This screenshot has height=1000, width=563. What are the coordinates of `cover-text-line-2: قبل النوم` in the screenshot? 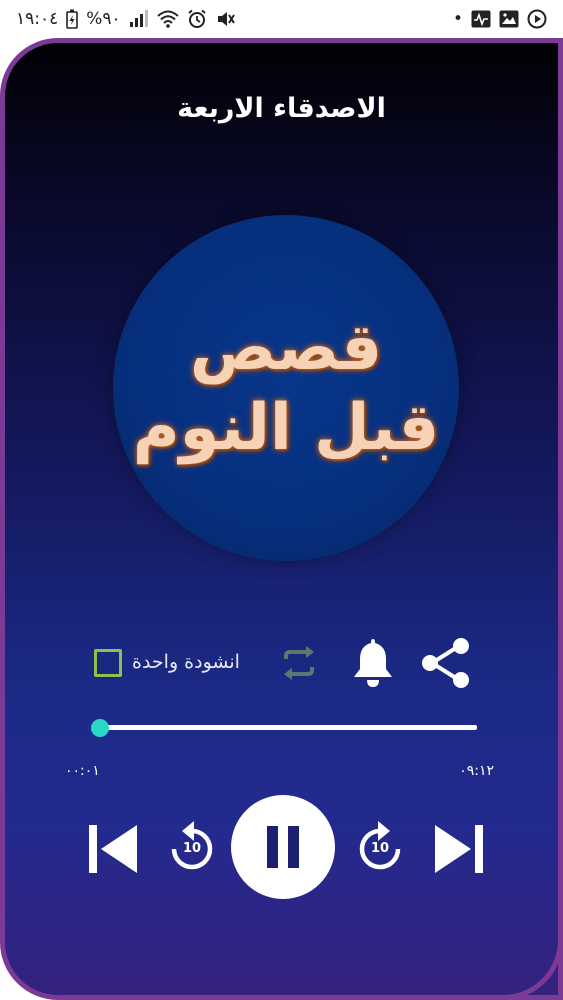 It's located at (286, 428).